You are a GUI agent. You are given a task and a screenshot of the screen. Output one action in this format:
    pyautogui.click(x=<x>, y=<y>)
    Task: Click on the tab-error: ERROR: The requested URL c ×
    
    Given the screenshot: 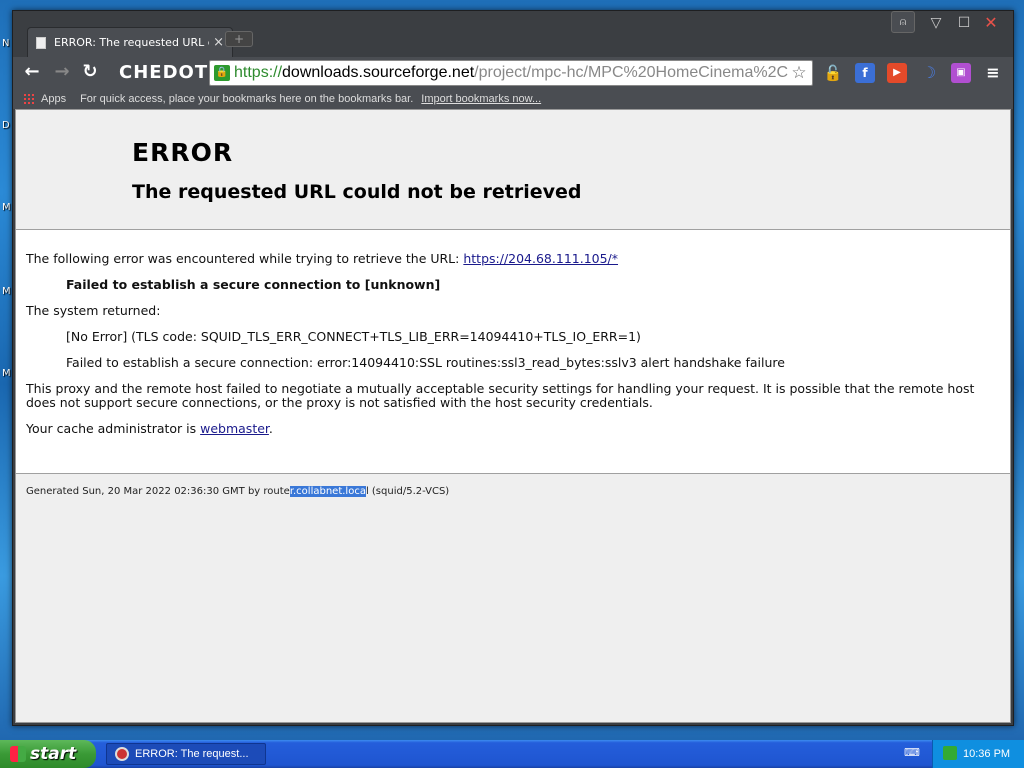 What is the action you would take?
    pyautogui.click(x=130, y=42)
    